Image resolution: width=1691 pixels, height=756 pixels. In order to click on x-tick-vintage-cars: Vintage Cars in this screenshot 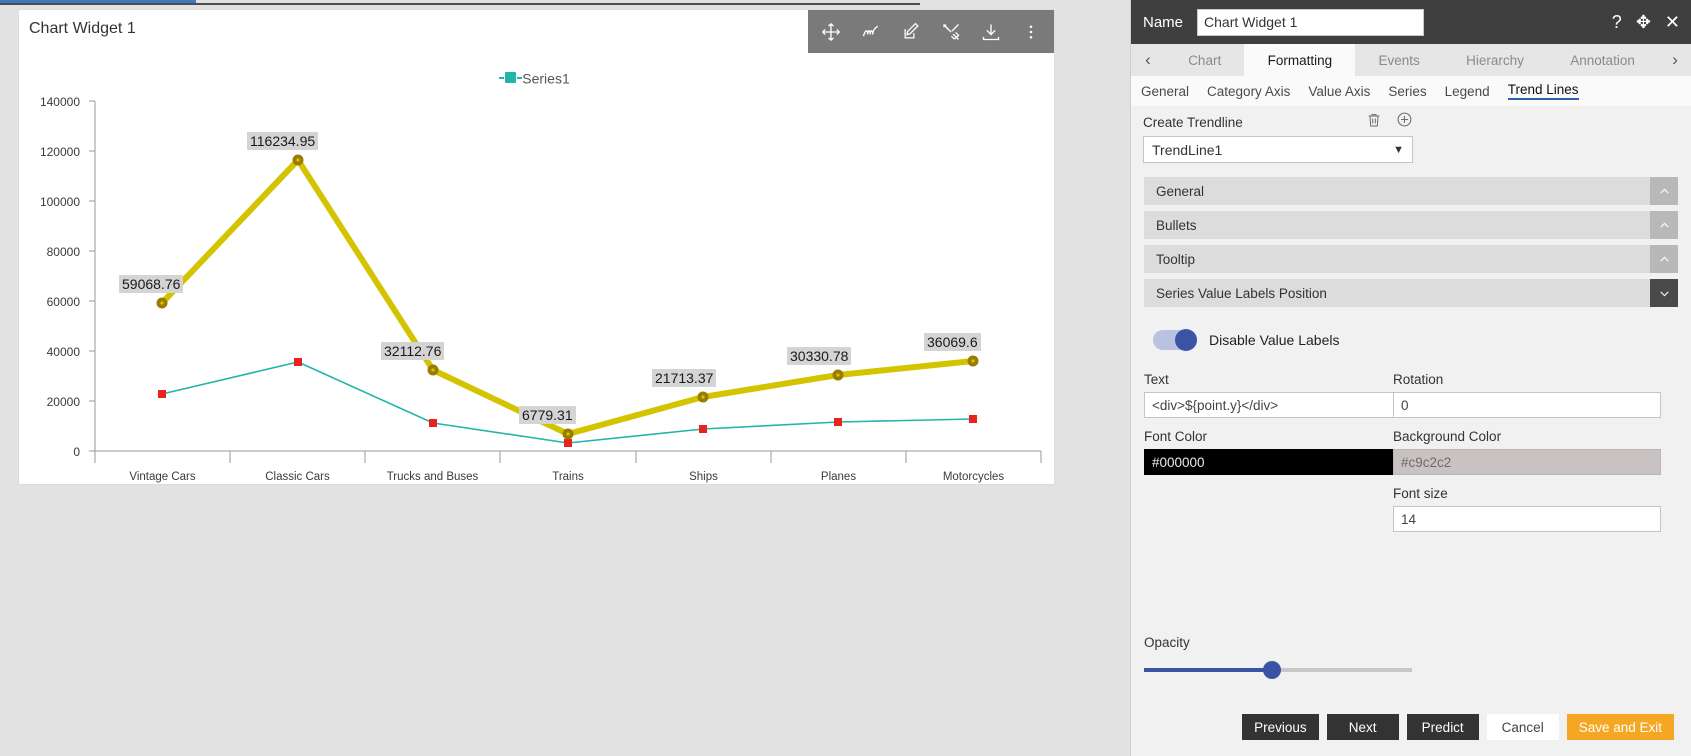, I will do `click(162, 477)`.